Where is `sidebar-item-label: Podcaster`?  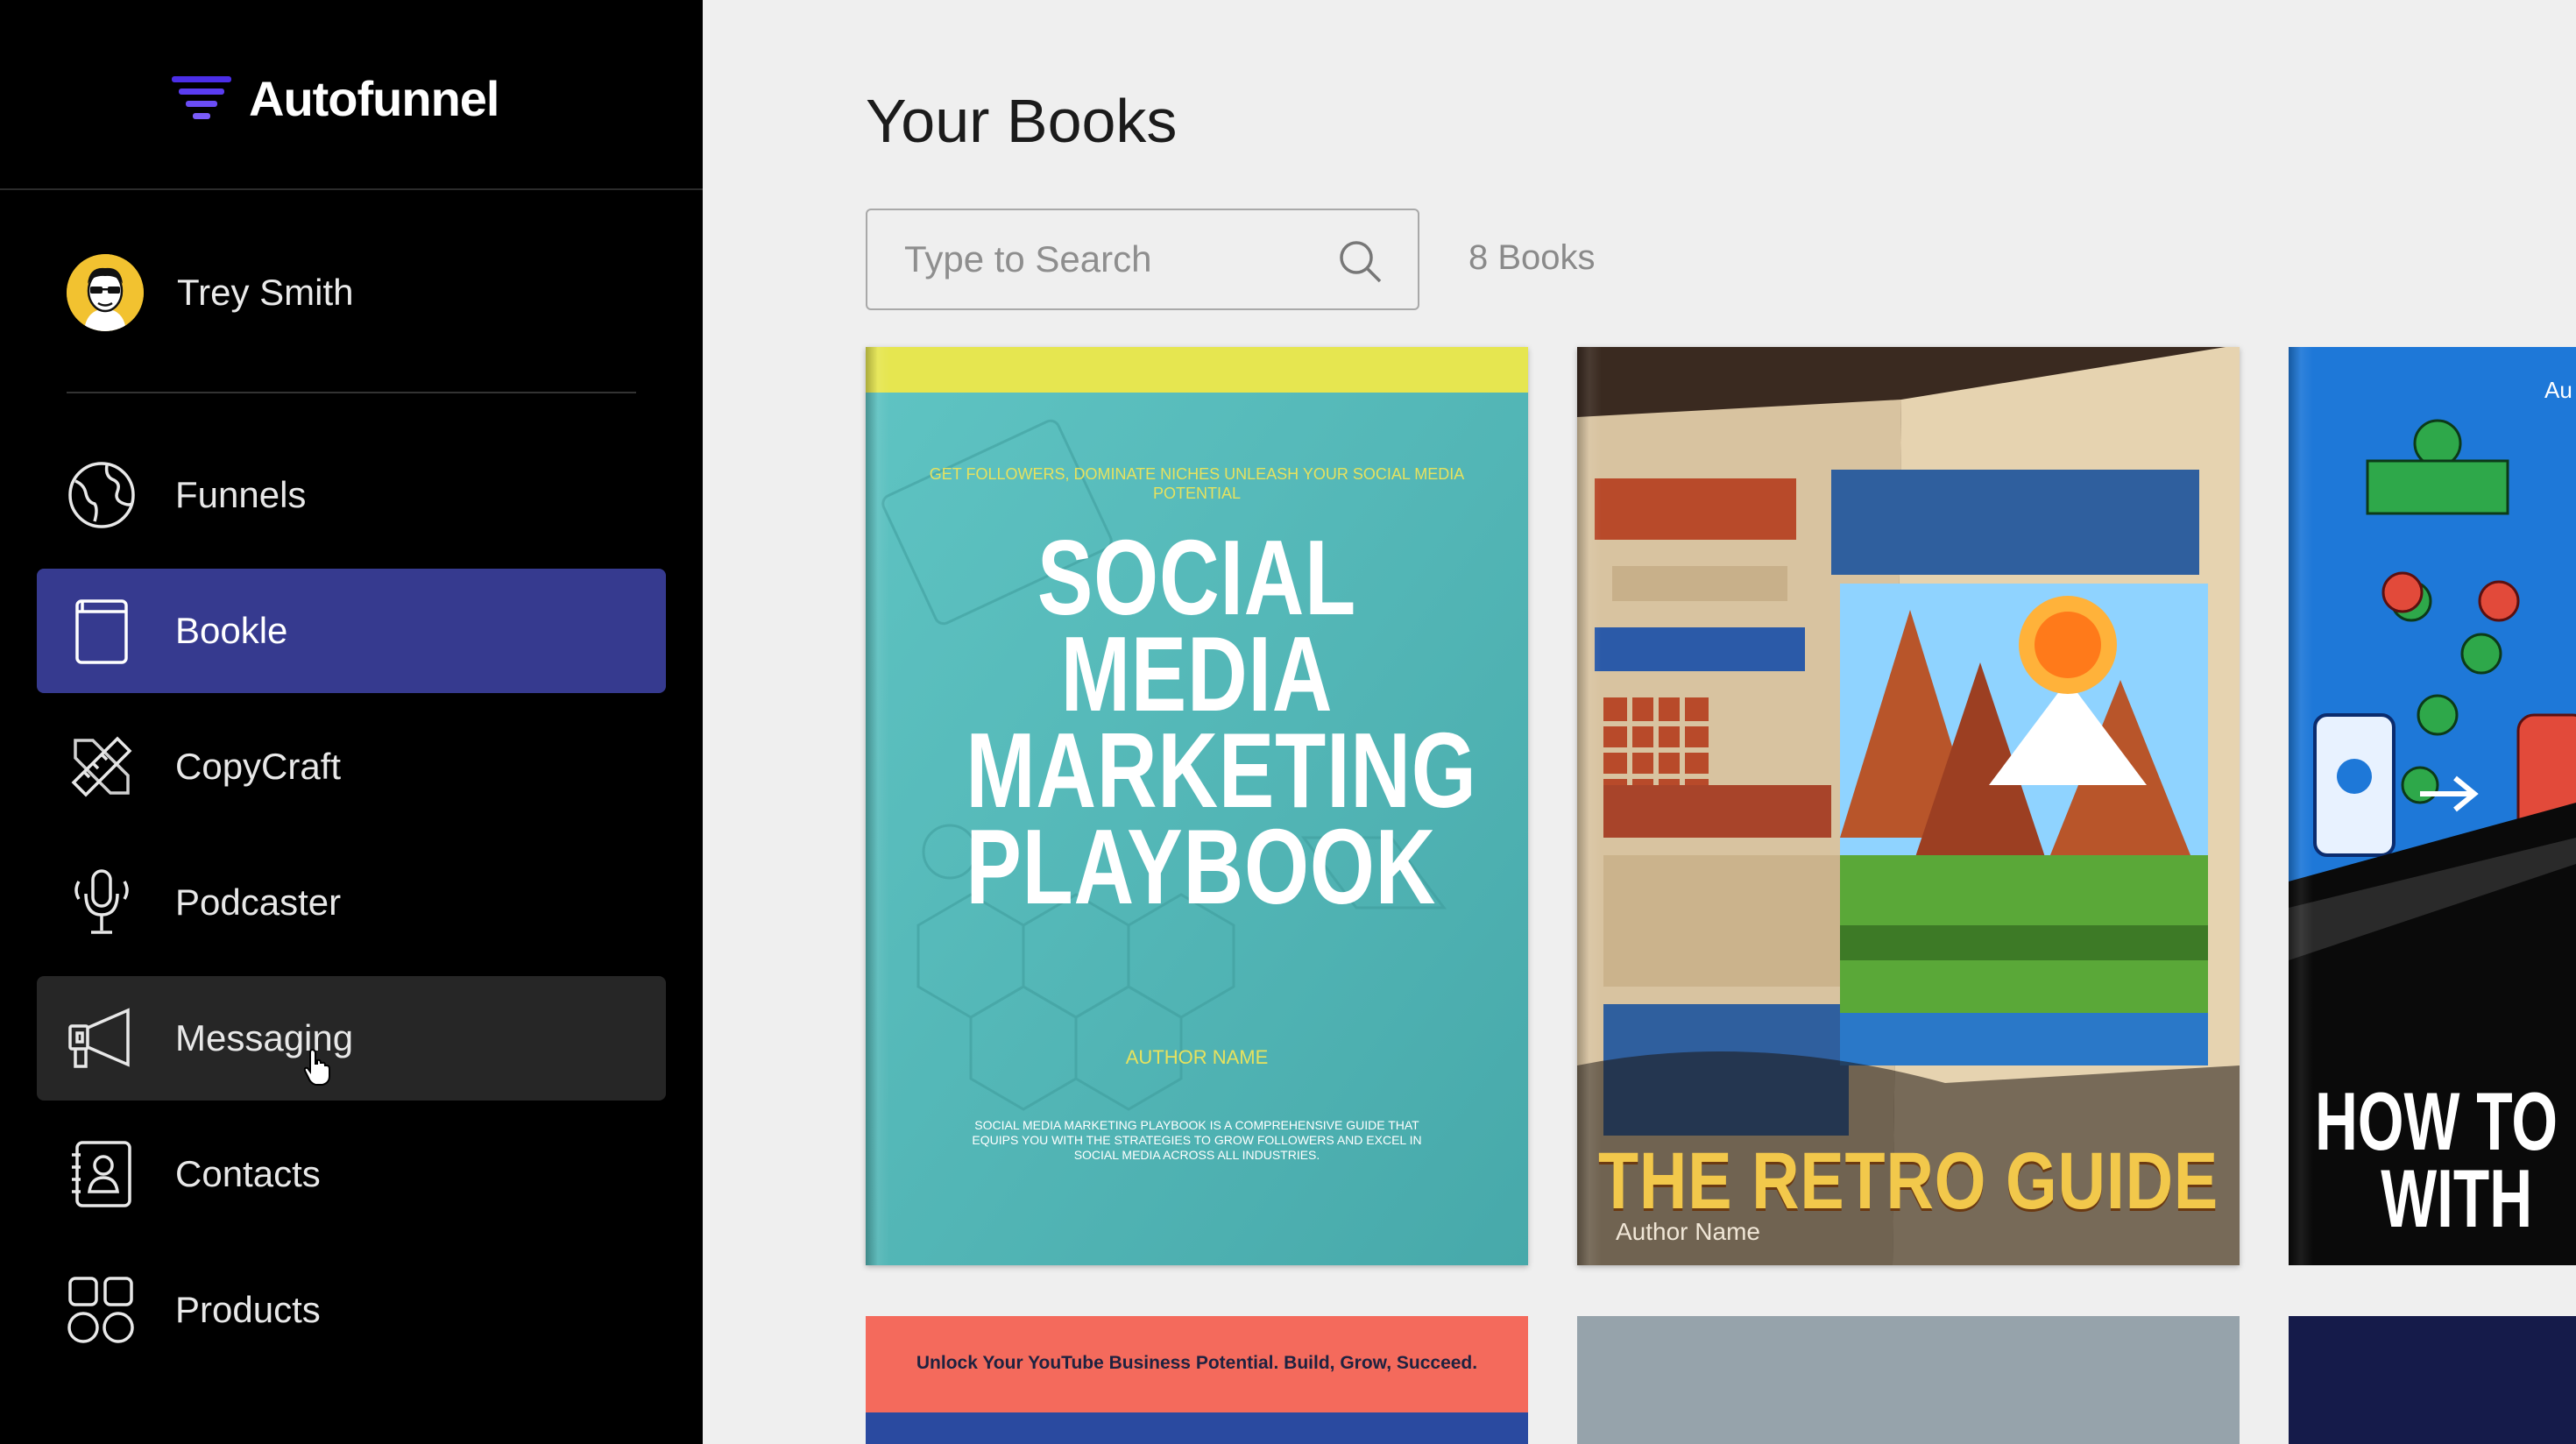
sidebar-item-label: Podcaster is located at coordinates (258, 902).